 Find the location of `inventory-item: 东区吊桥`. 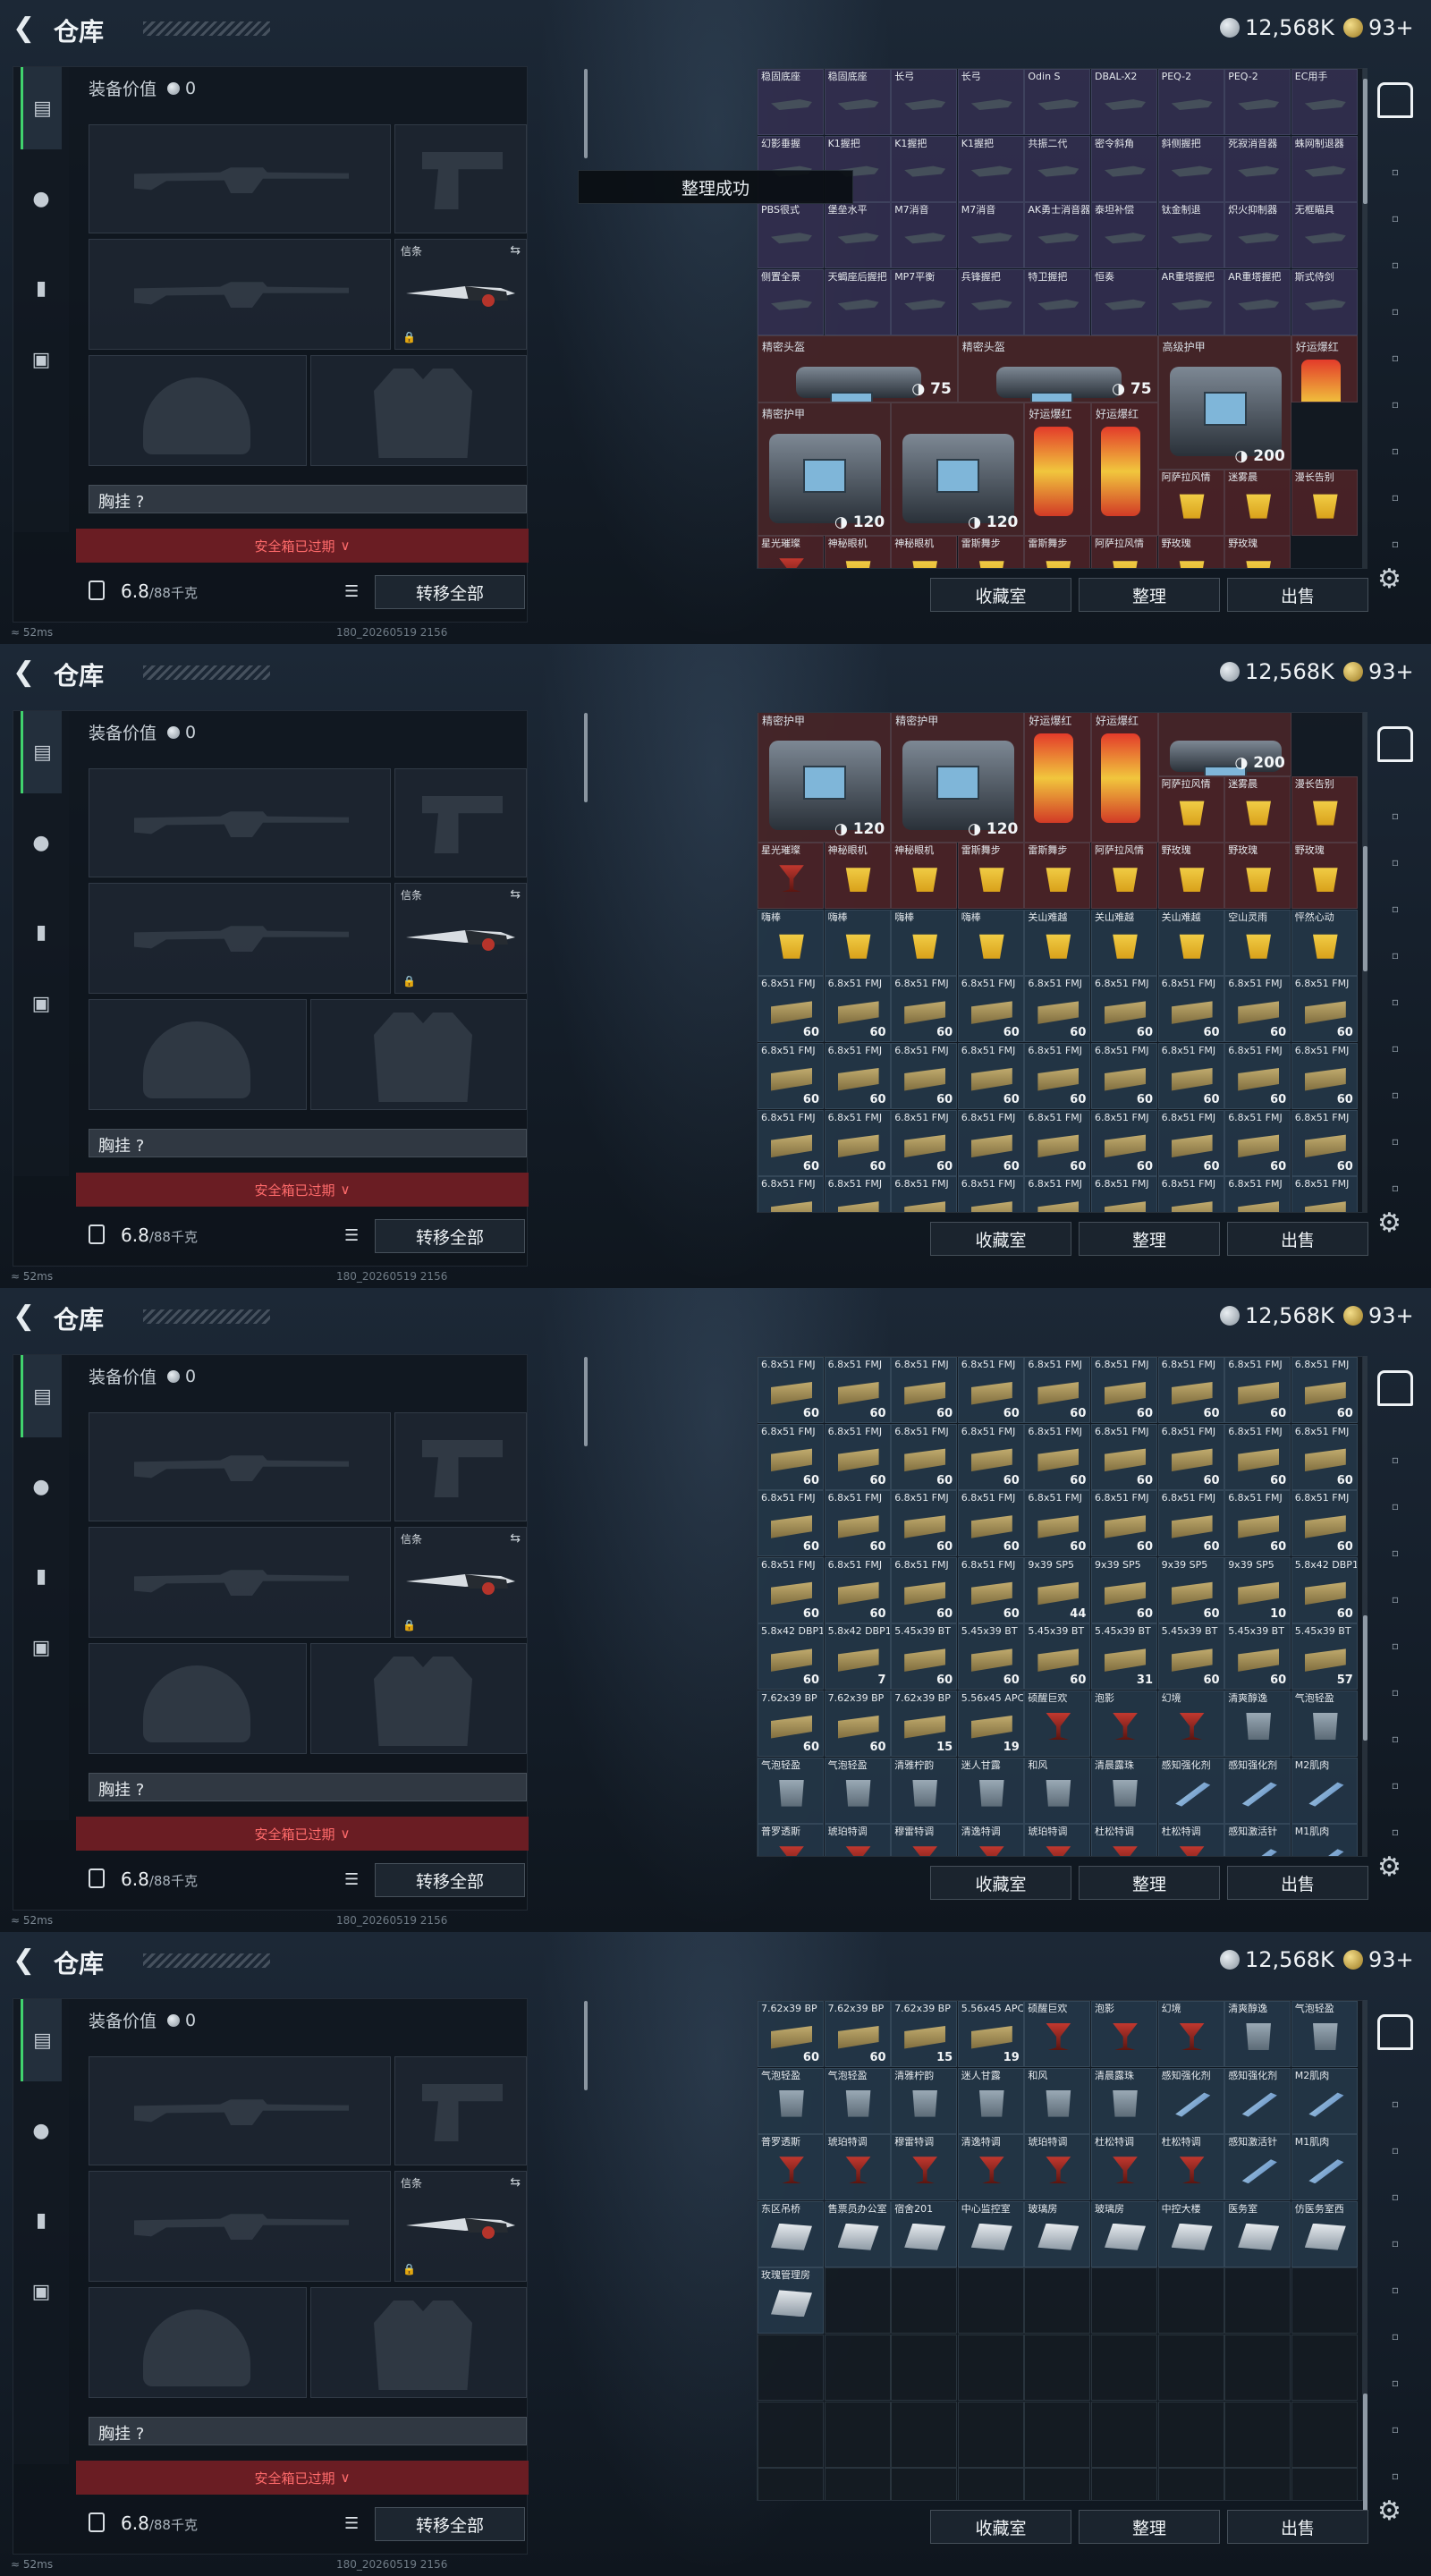

inventory-item: 东区吊桥 is located at coordinates (791, 2233).